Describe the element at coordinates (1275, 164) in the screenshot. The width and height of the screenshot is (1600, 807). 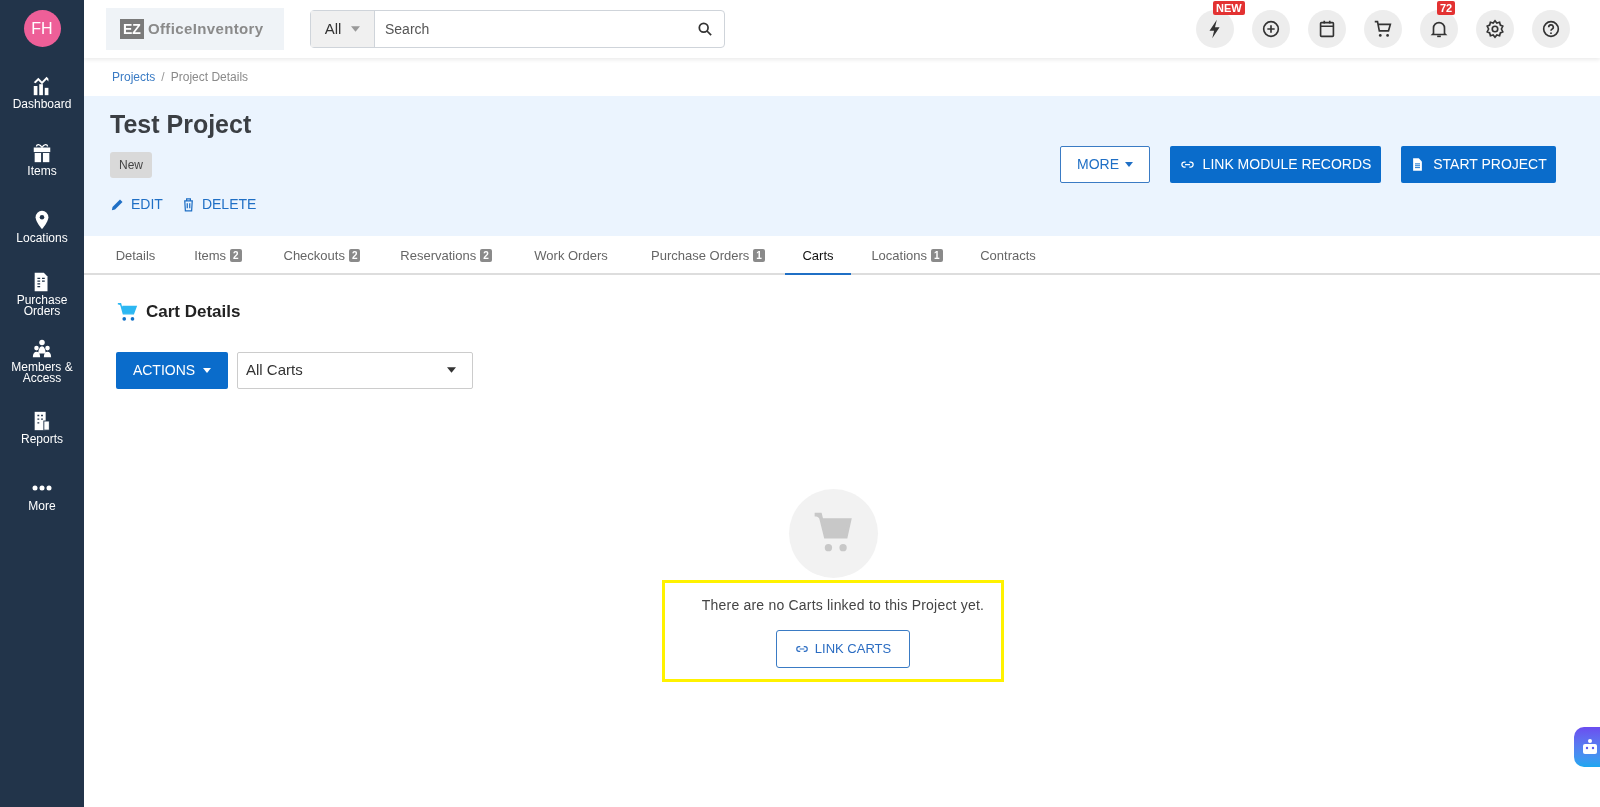
I see `link-records-button: LINK MODULE RECORDS` at that location.